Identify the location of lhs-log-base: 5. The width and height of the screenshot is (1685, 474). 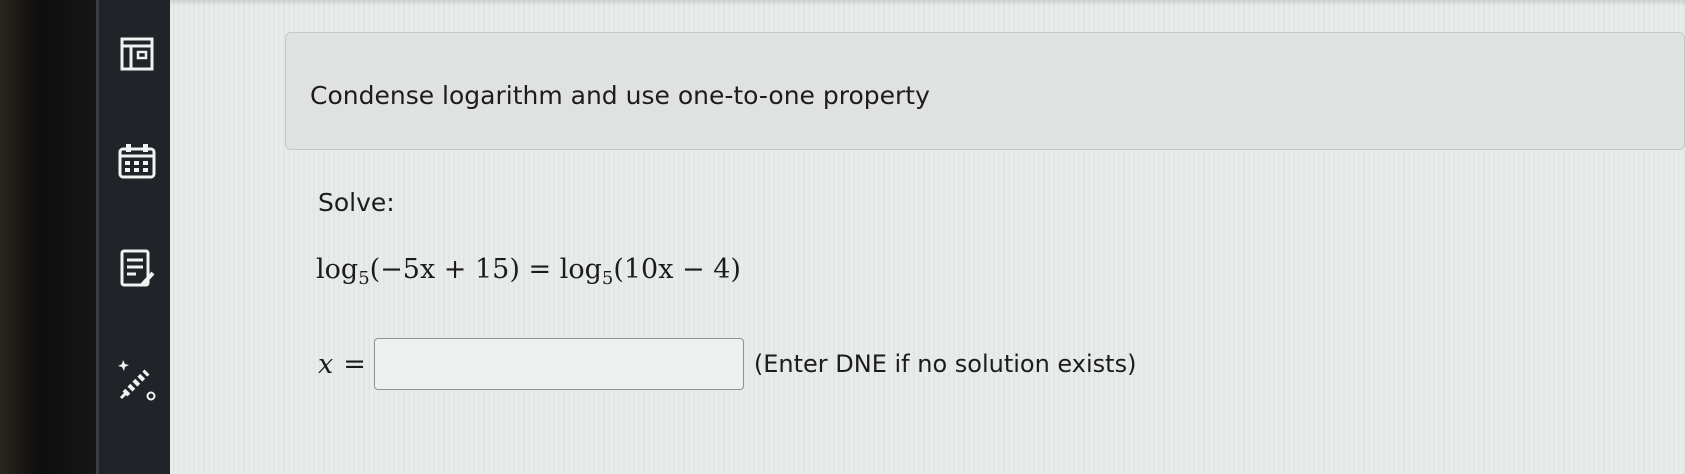
(364, 278).